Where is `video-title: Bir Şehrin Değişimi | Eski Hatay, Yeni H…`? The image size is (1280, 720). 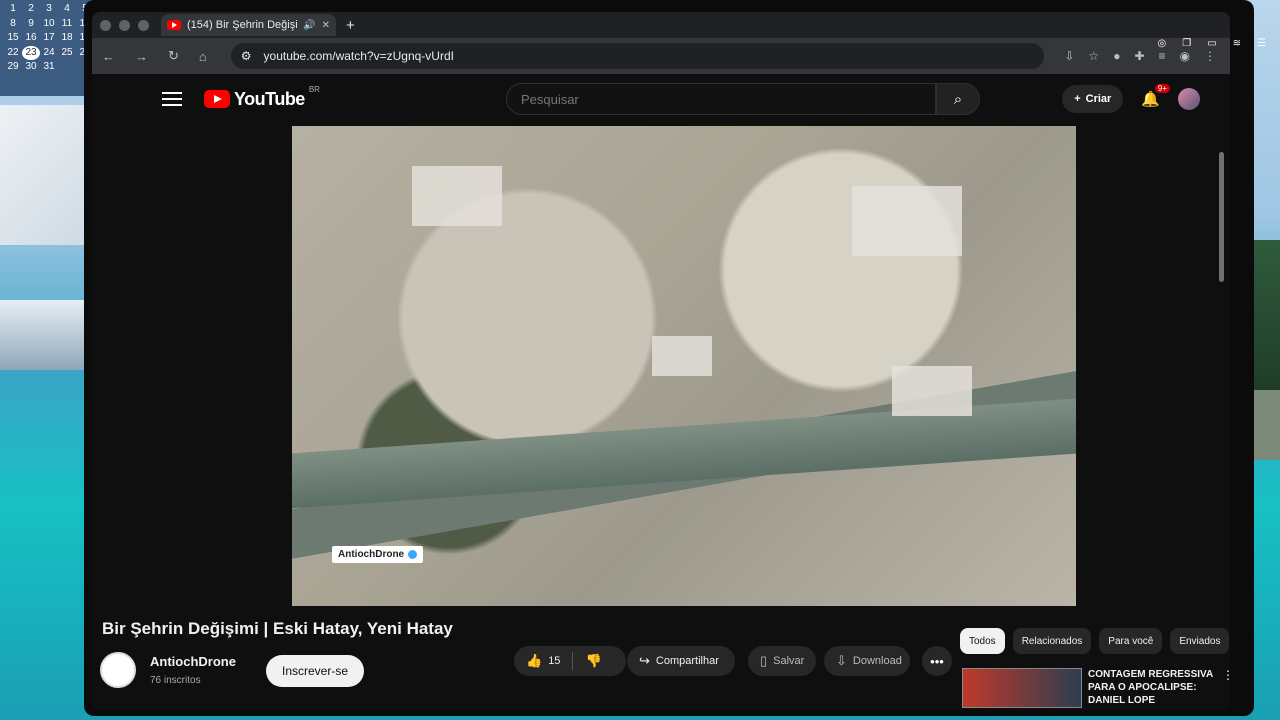
video-title: Bir Şehrin Değişimi | Eski Hatay, Yeni H… is located at coordinates (277, 628).